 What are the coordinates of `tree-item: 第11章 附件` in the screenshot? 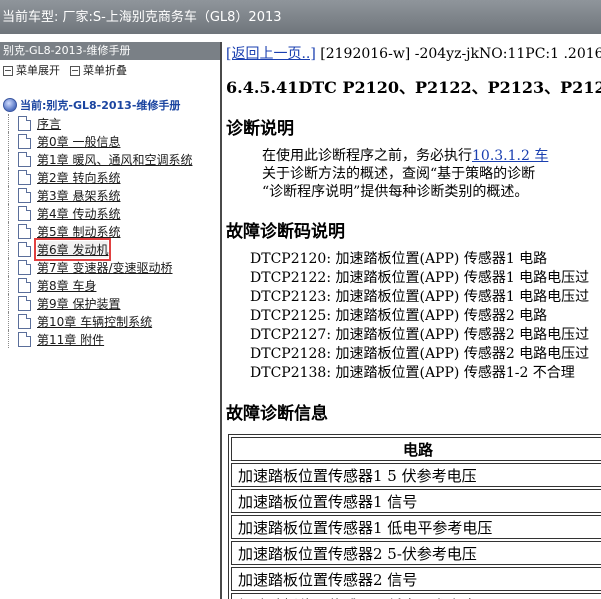 It's located at (110, 339).